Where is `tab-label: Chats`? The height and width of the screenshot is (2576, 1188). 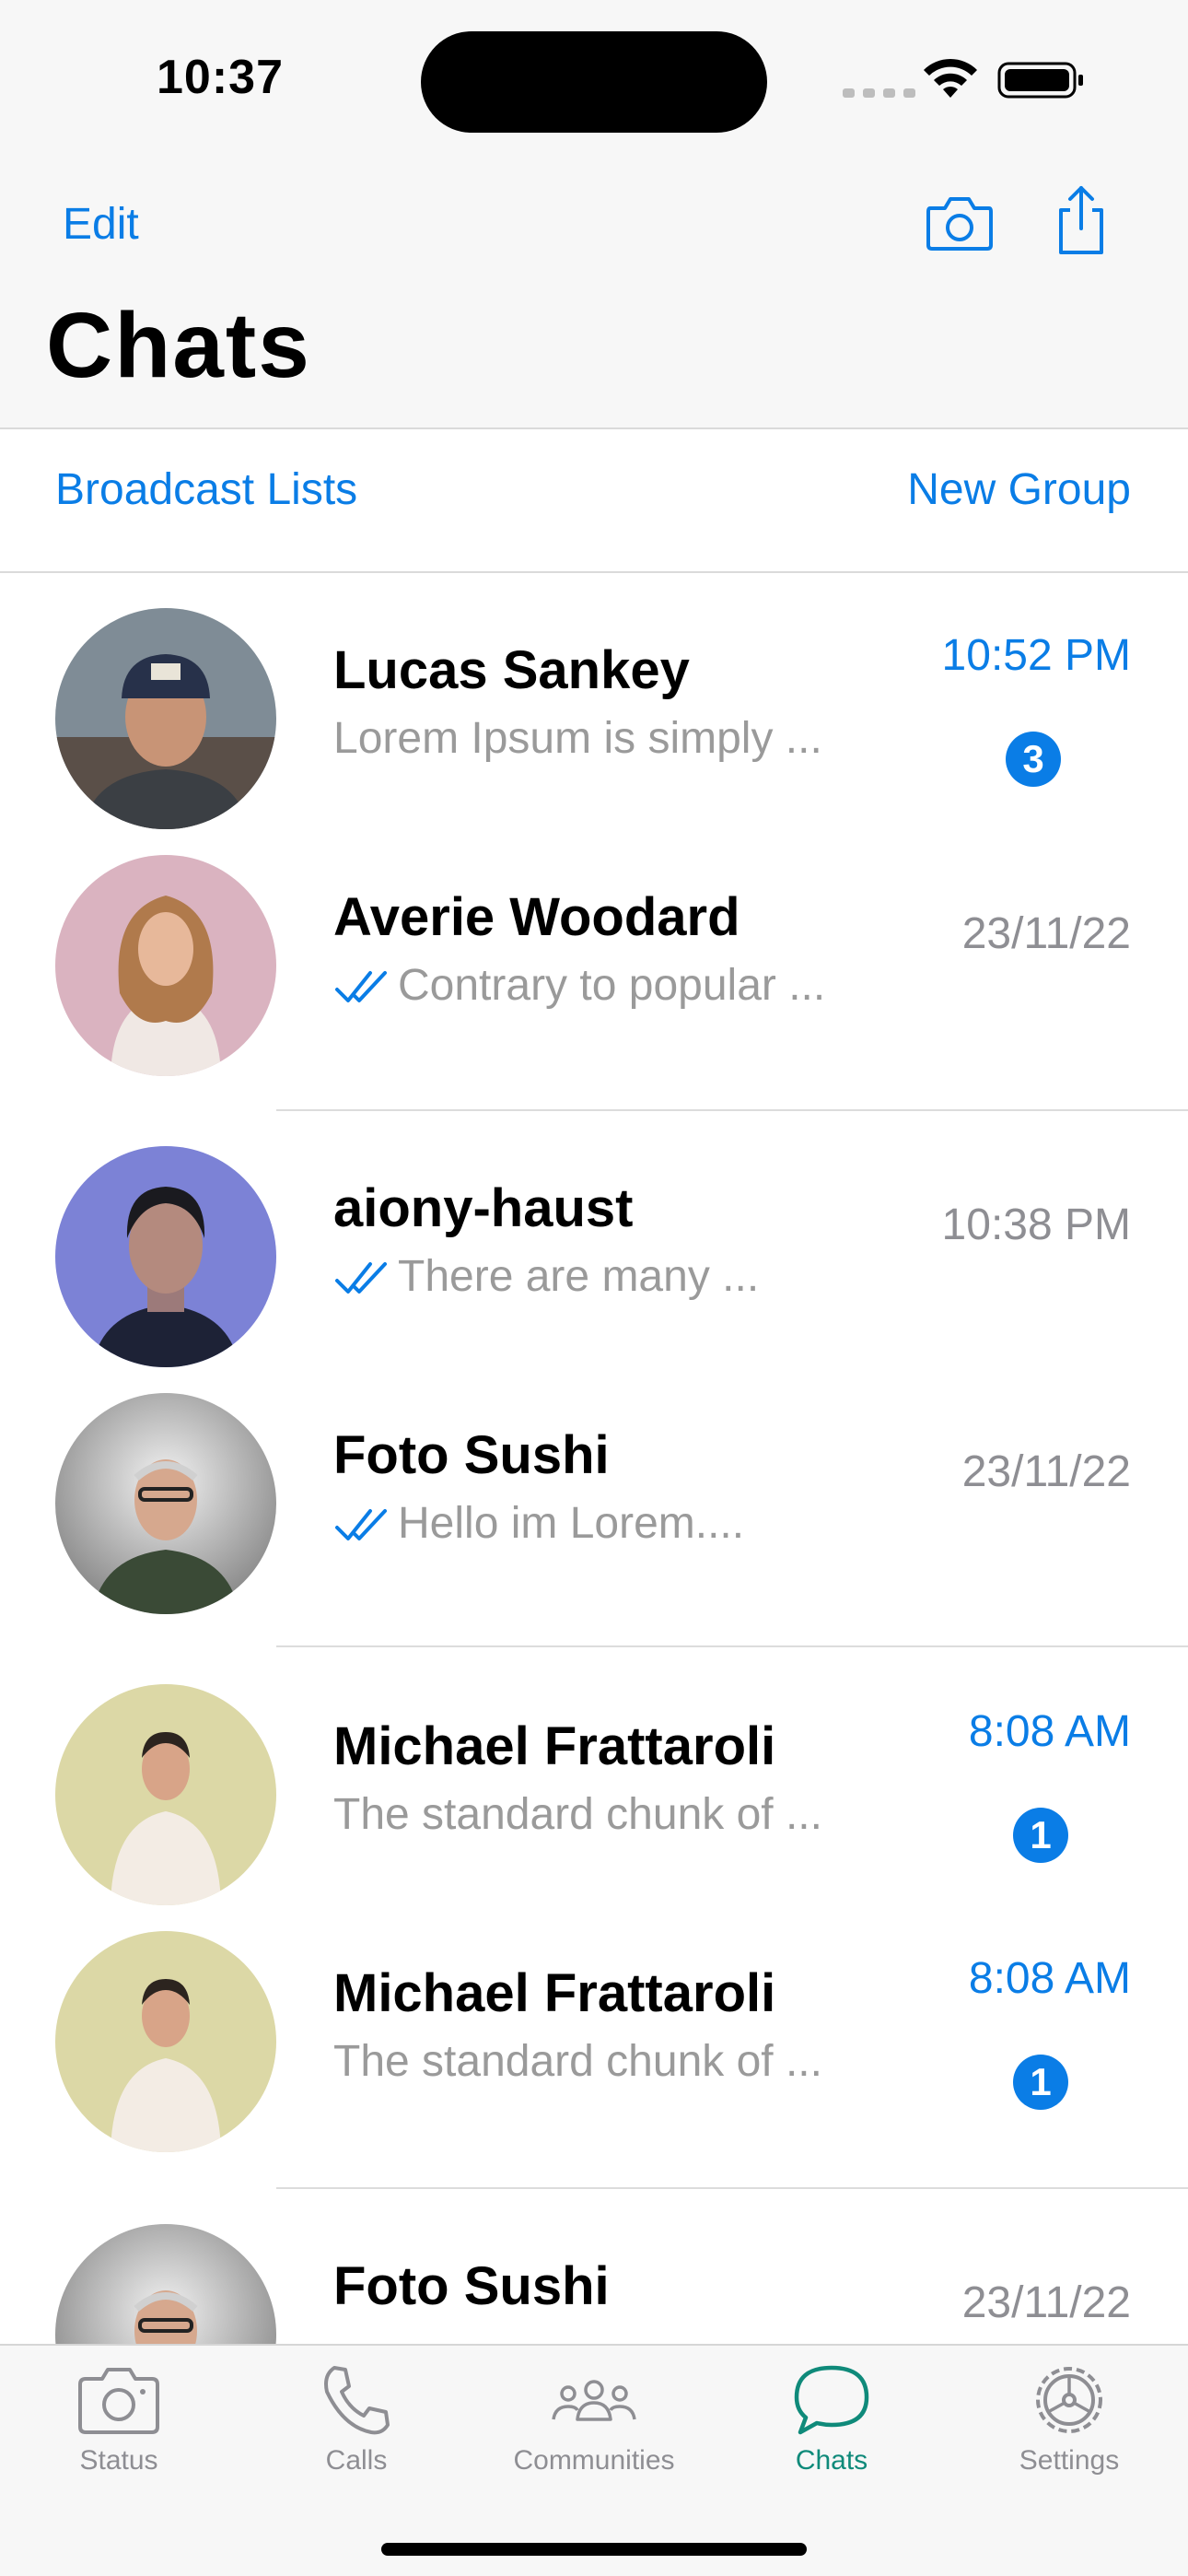 tab-label: Chats is located at coordinates (831, 2460).